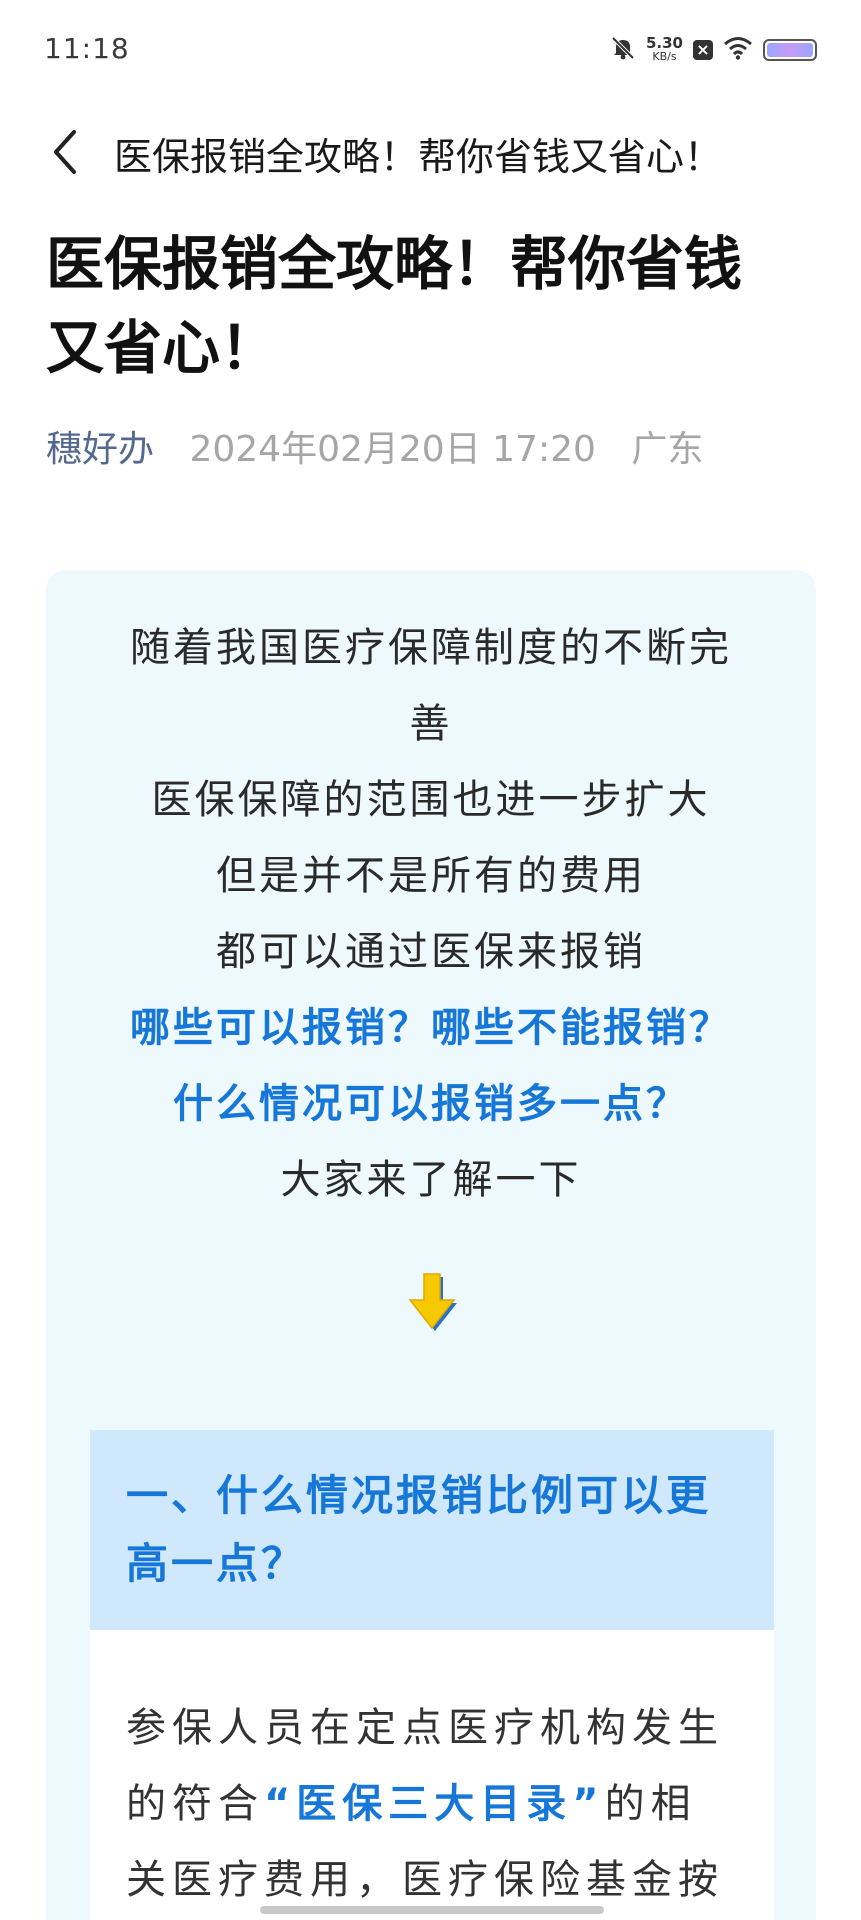 Image resolution: width=861 pixels, height=1920 pixels. What do you see at coordinates (195, 1804) in the screenshot?
I see `body-text: 的符合` at bounding box center [195, 1804].